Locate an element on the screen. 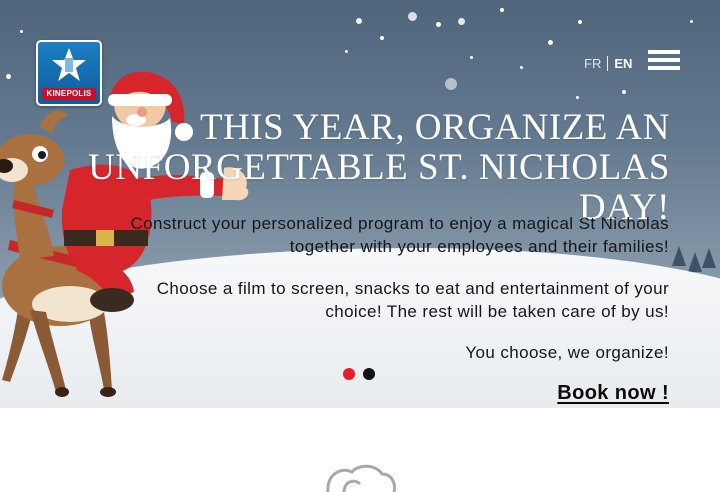 The height and width of the screenshot is (492, 720). star-logo-icon is located at coordinates (69, 64).